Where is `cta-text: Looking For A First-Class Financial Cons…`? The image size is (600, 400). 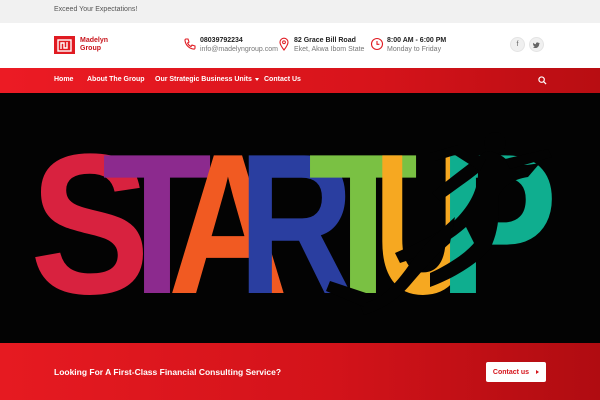
cta-text: Looking For A First-Class Financial Cons… is located at coordinates (168, 372).